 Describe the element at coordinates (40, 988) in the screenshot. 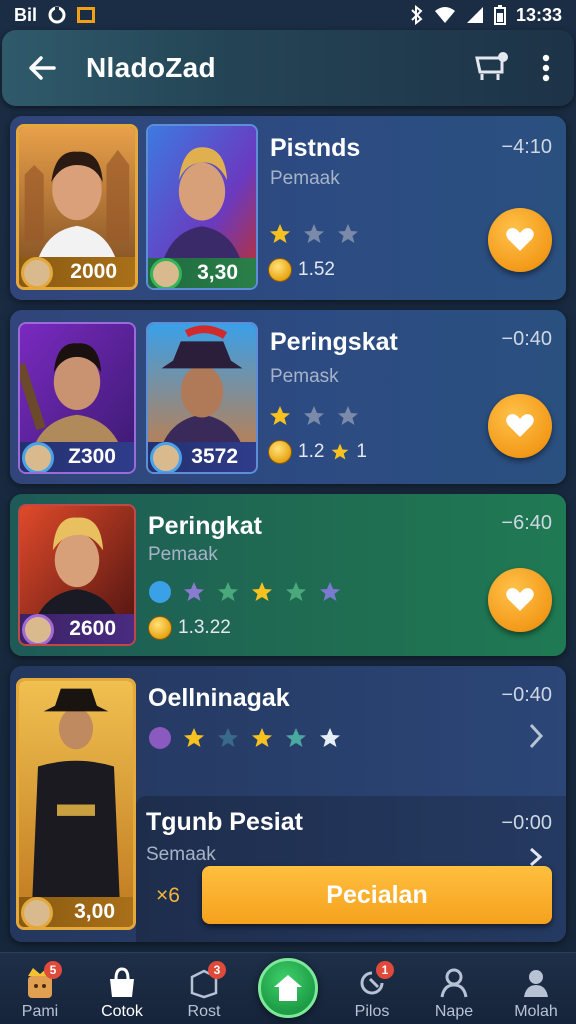

I see `nav-item-pami: 5 Pami` at that location.